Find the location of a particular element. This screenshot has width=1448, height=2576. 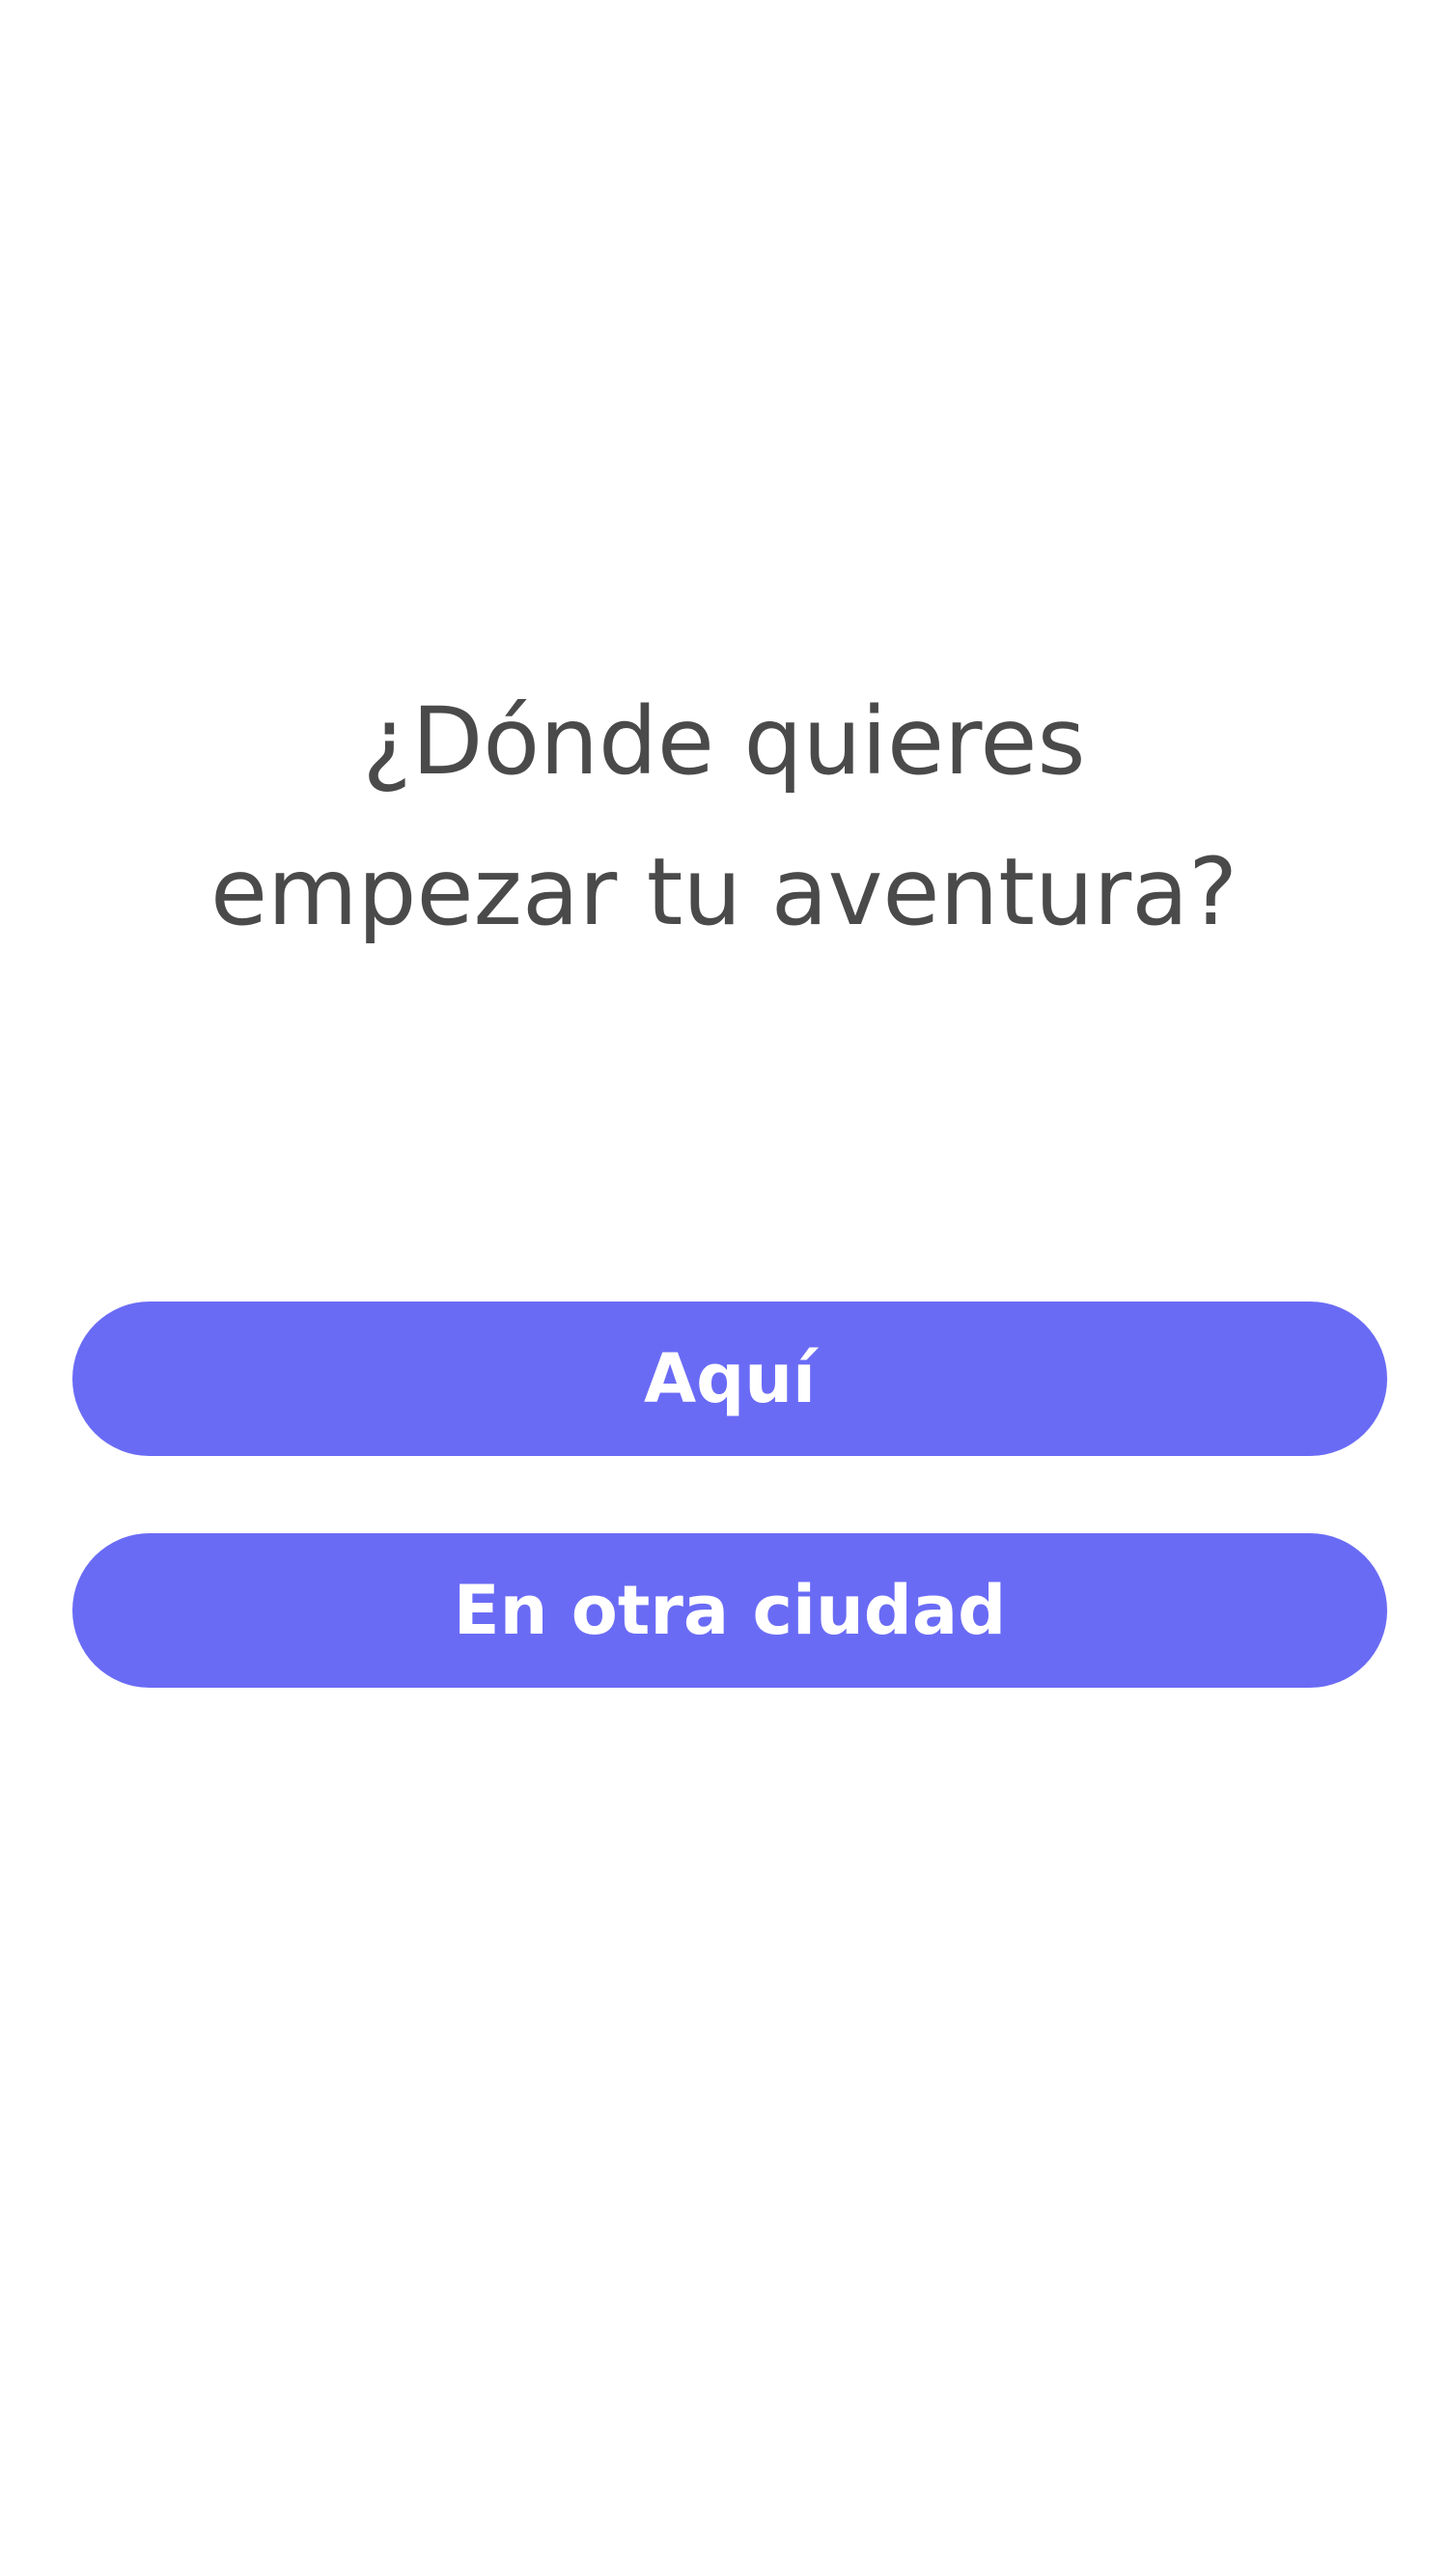

here-button: Aquí is located at coordinates (730, 1379).